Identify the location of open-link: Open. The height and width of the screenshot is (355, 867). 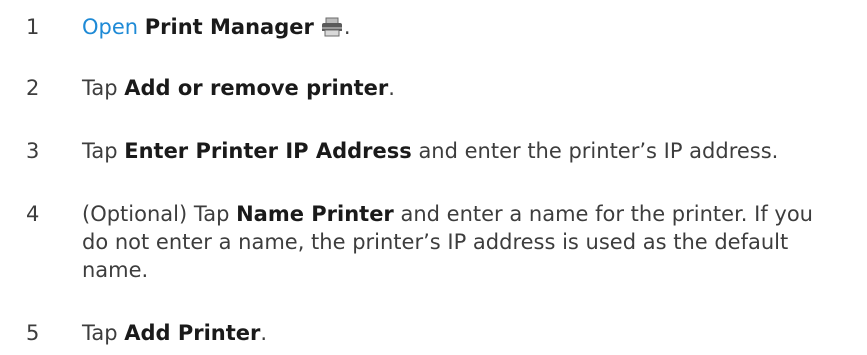
(110, 27).